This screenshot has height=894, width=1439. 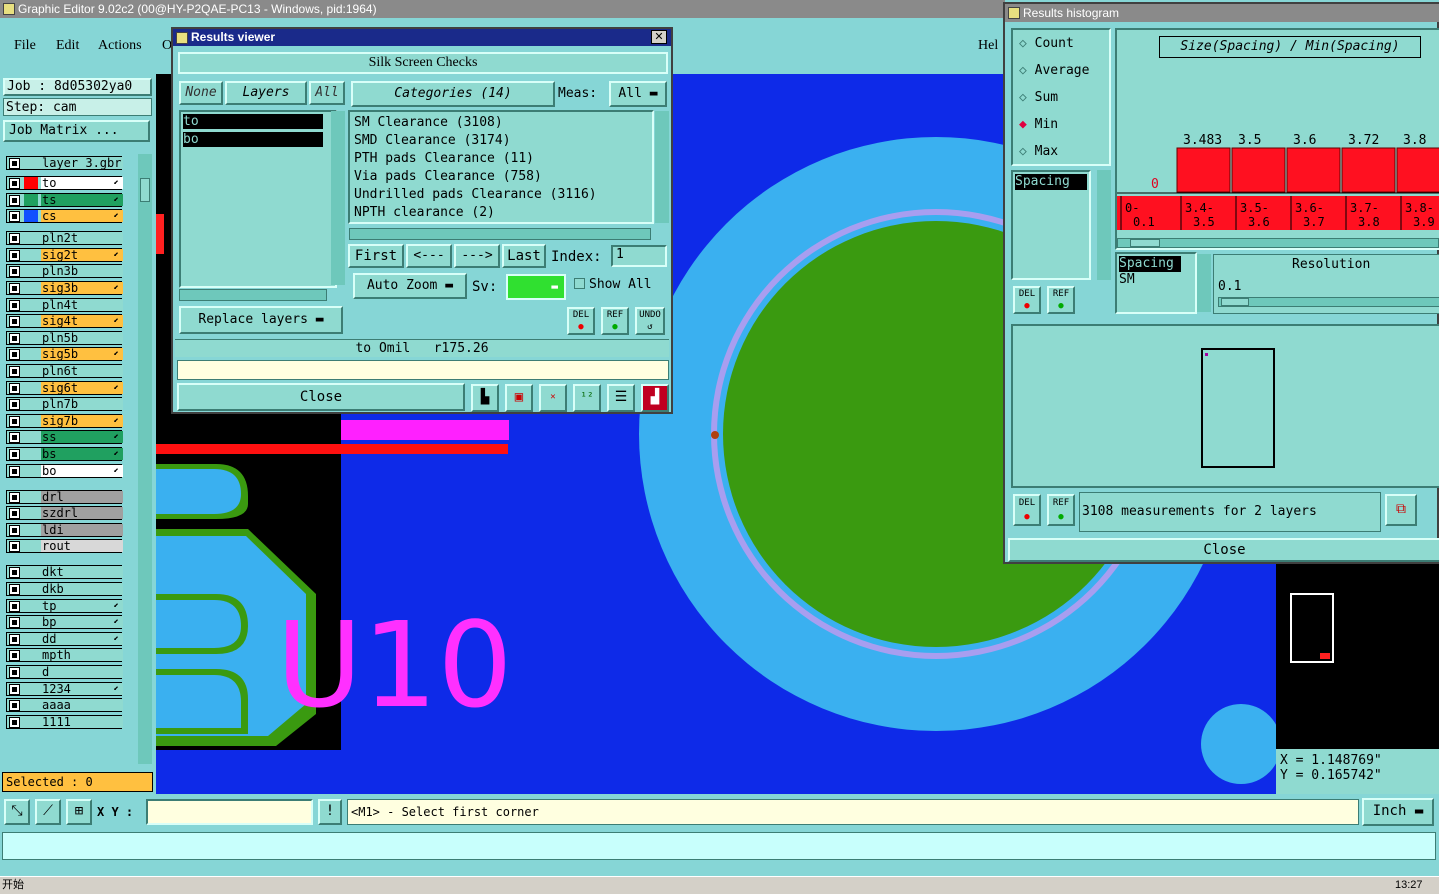 I want to click on del-icon: DEL ●, so click(x=581, y=321).